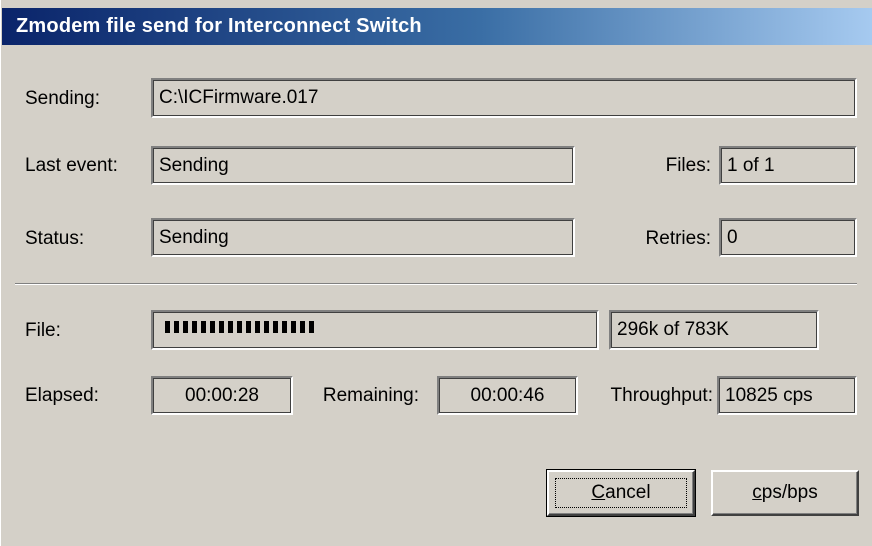 The width and height of the screenshot is (872, 546). What do you see at coordinates (55, 238) in the screenshot?
I see `status-label: Status:` at bounding box center [55, 238].